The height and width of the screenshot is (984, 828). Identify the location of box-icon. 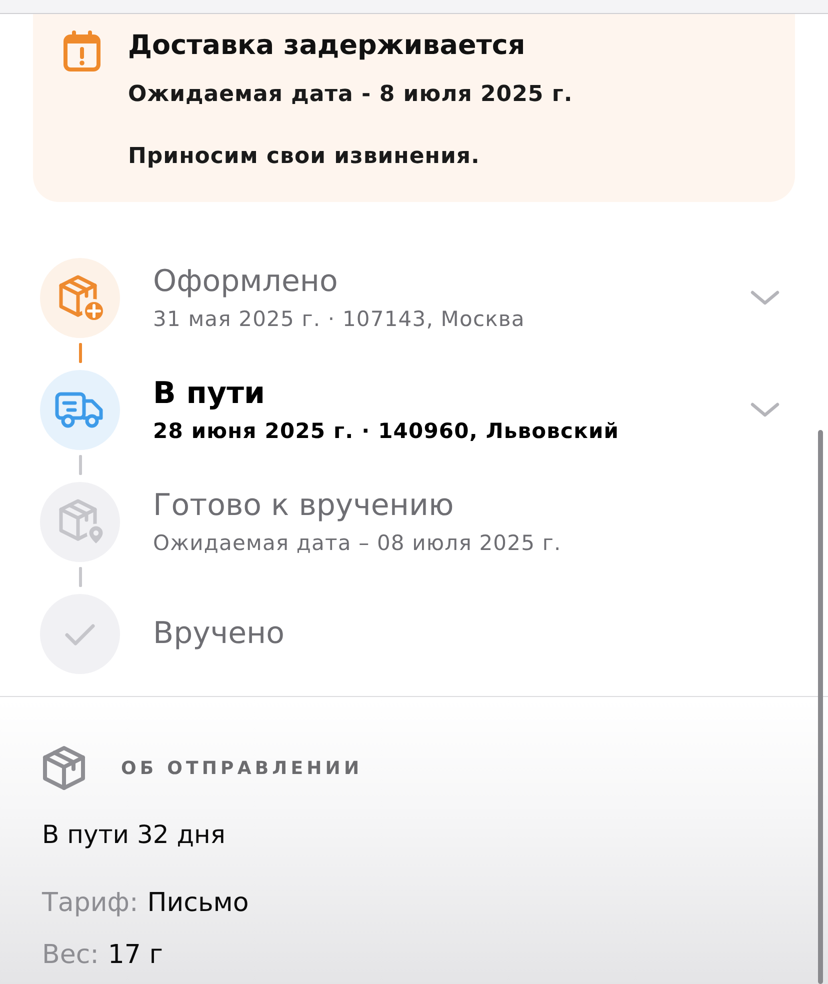
(64, 768).